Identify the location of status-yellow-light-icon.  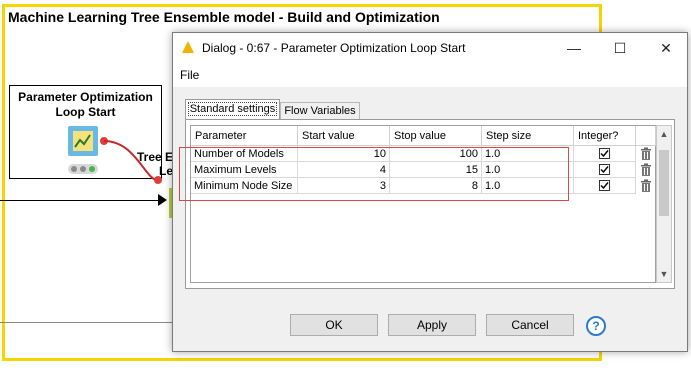
(83, 169).